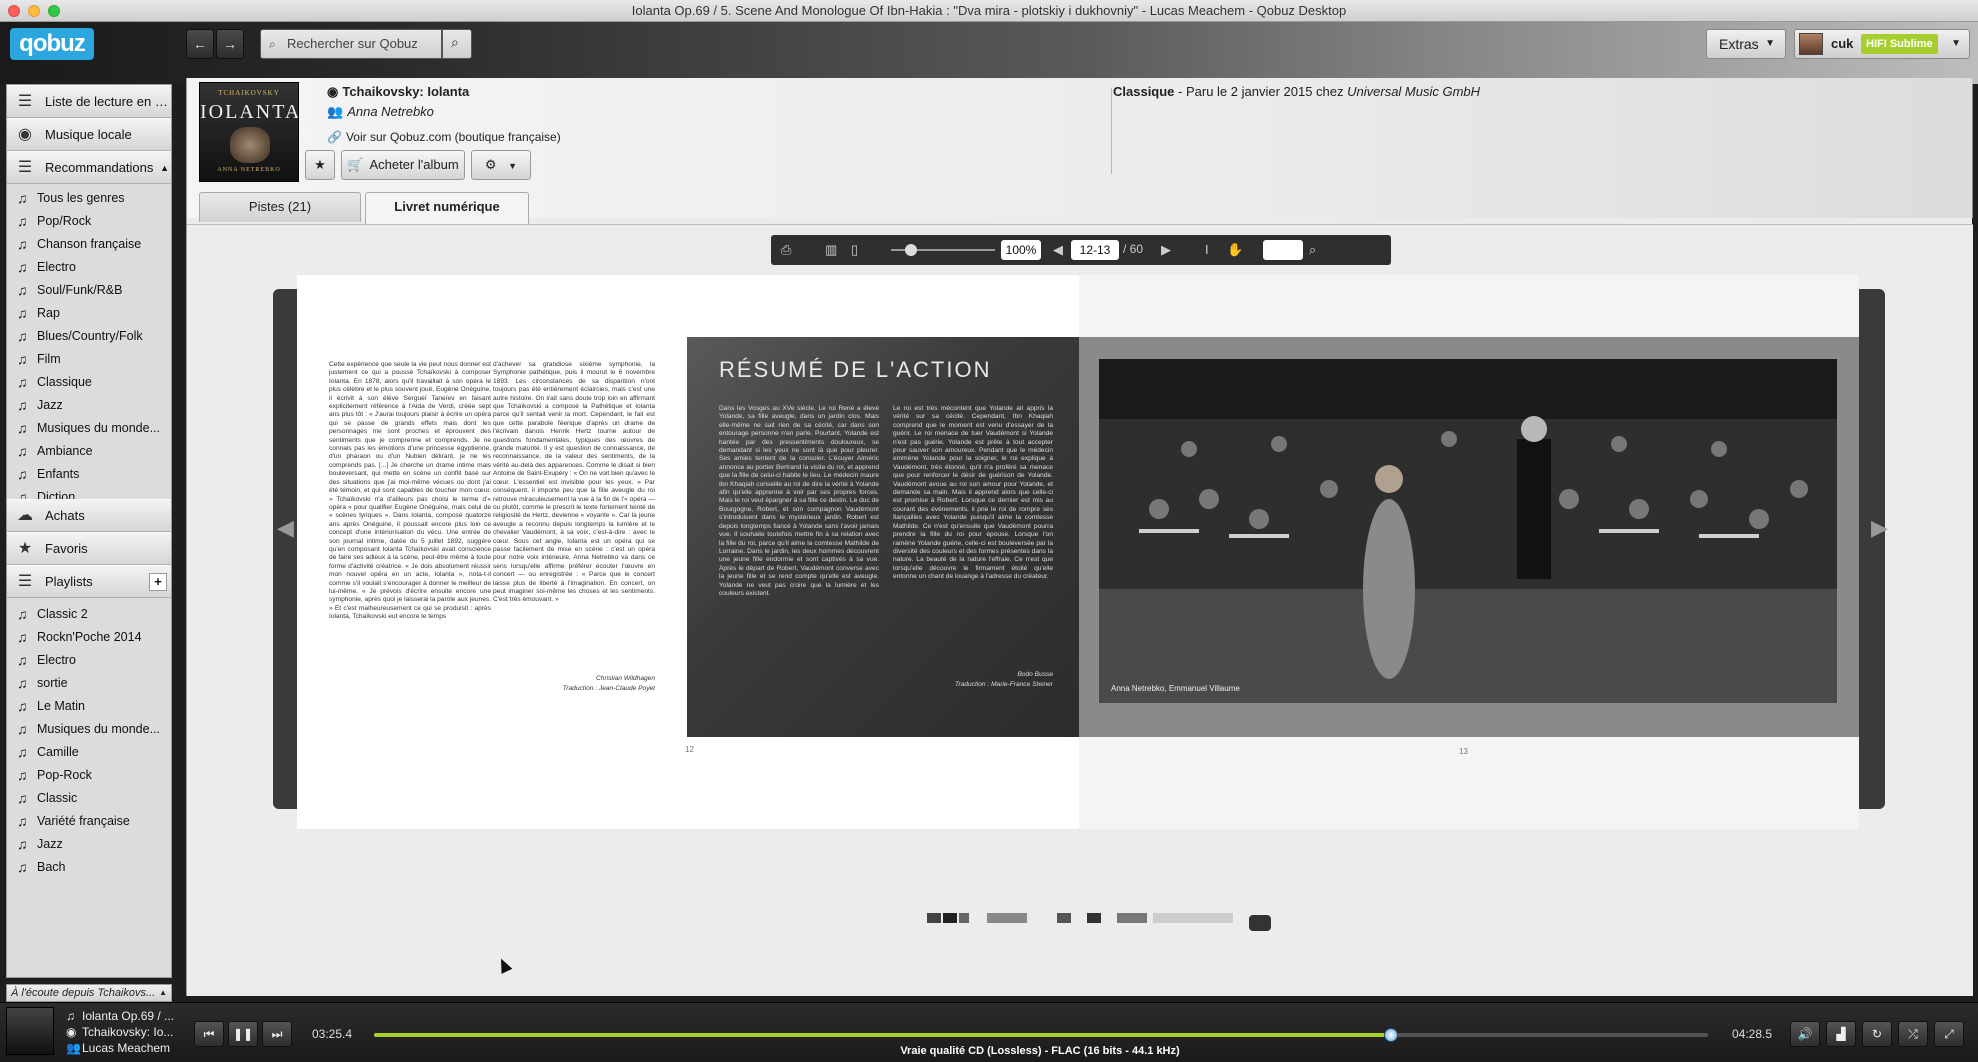  Describe the element at coordinates (243, 1034) in the screenshot. I see `pause-button: ❚❚` at that location.